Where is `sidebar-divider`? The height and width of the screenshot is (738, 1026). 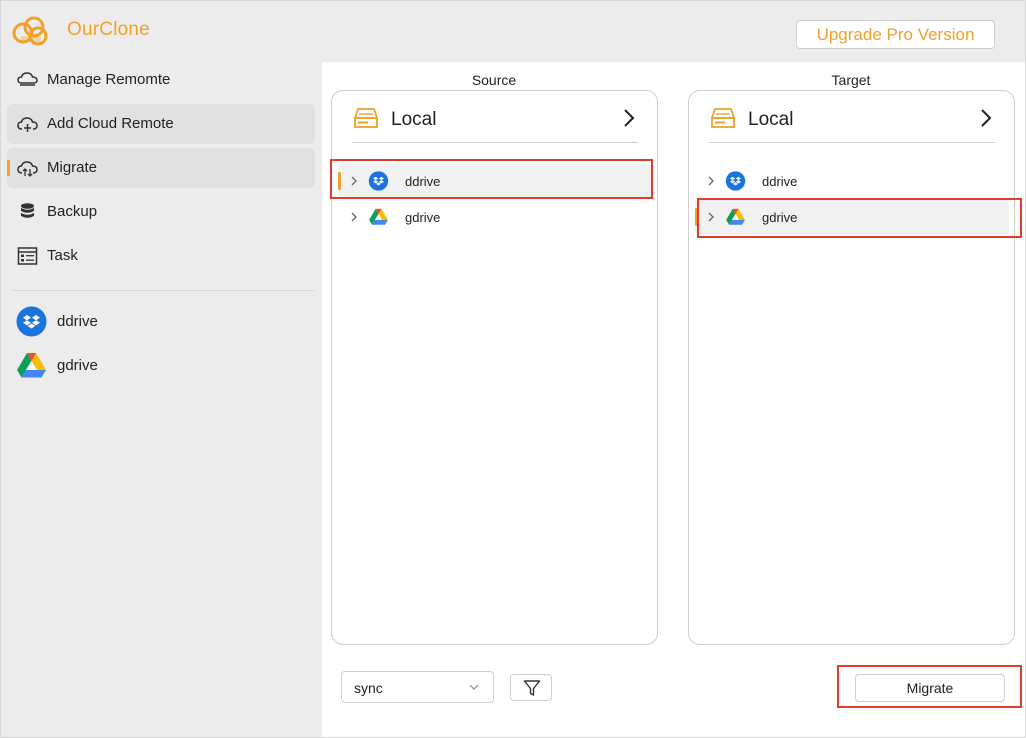 sidebar-divider is located at coordinates (163, 290).